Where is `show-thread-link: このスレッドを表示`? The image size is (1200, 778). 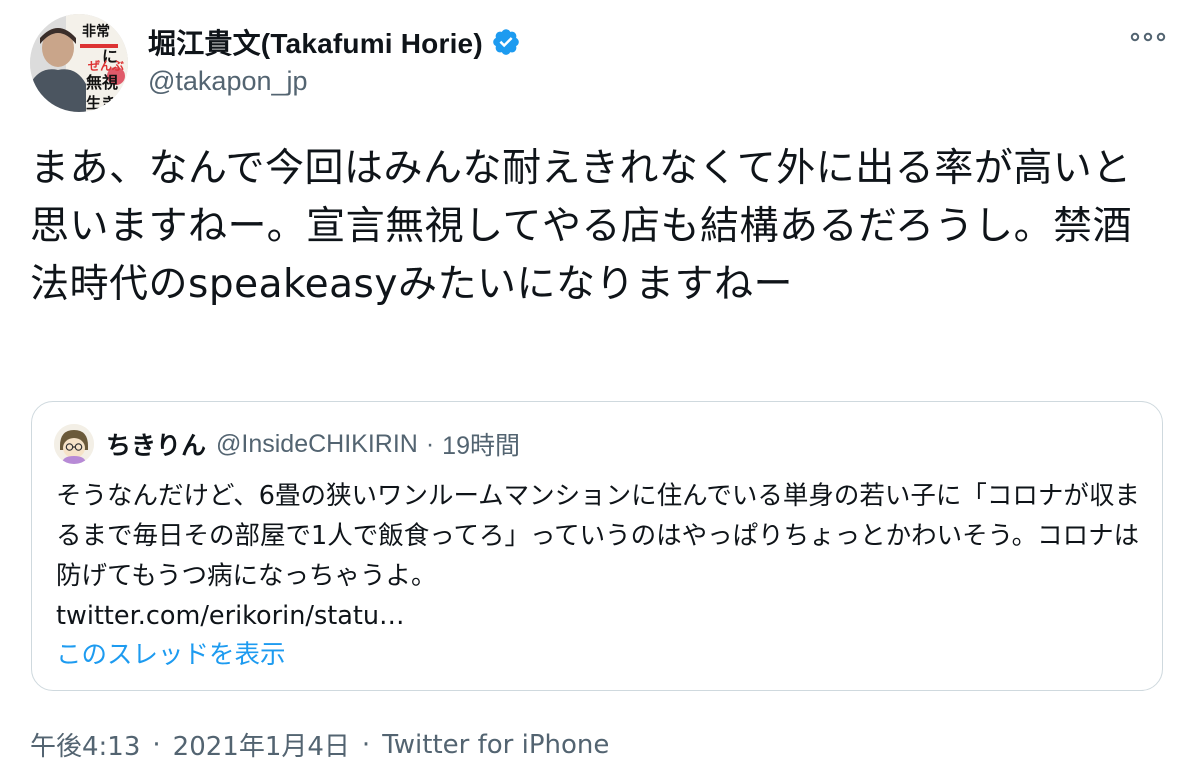 show-thread-link: このスレッドを表示 is located at coordinates (171, 652).